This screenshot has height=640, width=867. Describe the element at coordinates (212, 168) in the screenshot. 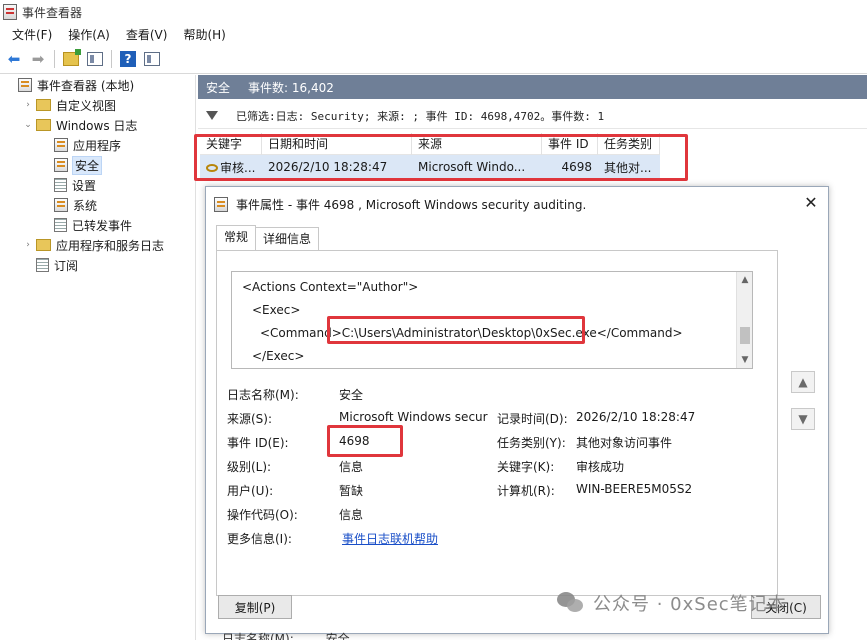

I see `key-icon` at that location.